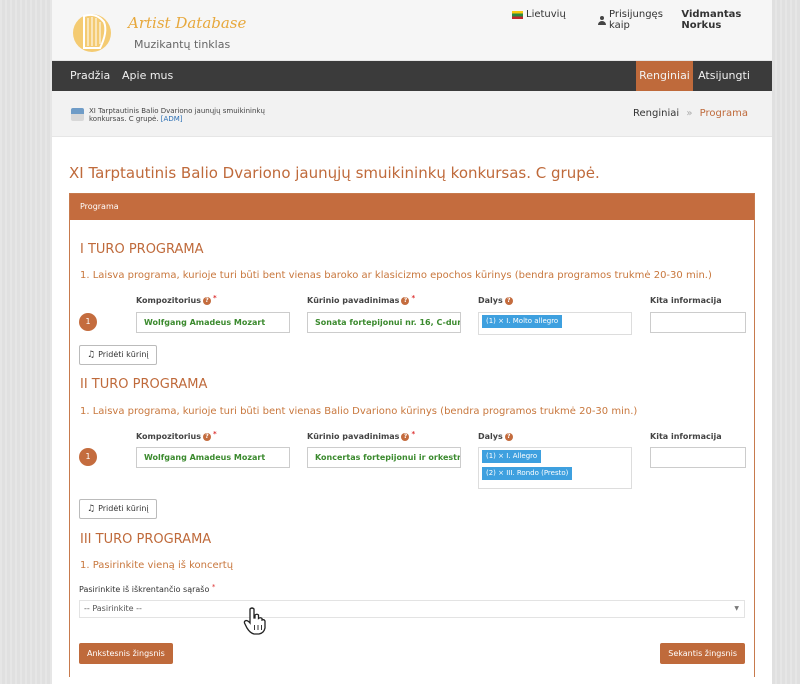 Image resolution: width=800 pixels, height=684 pixels. I want to click on nav-home: Pradžia, so click(90, 76).